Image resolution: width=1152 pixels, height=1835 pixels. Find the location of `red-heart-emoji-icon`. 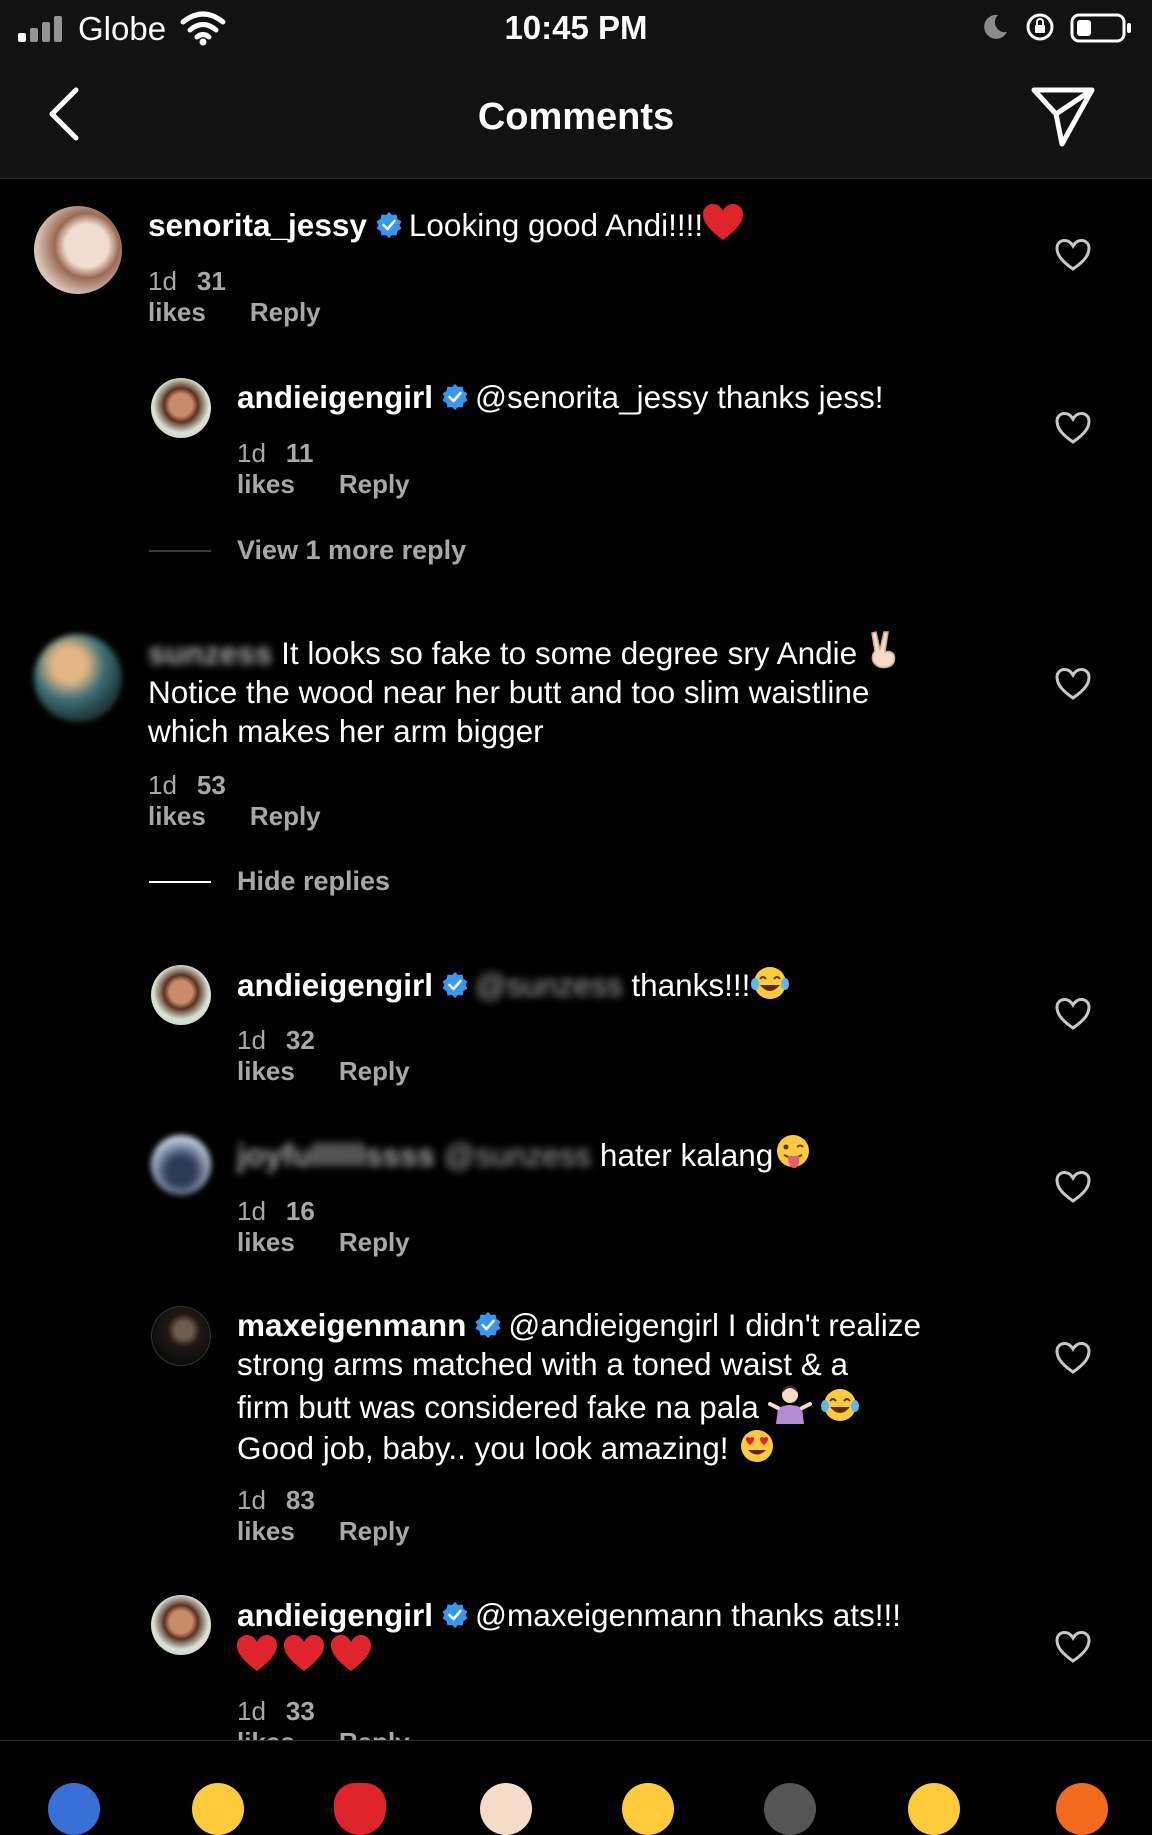

red-heart-emoji-icon is located at coordinates (723, 222).